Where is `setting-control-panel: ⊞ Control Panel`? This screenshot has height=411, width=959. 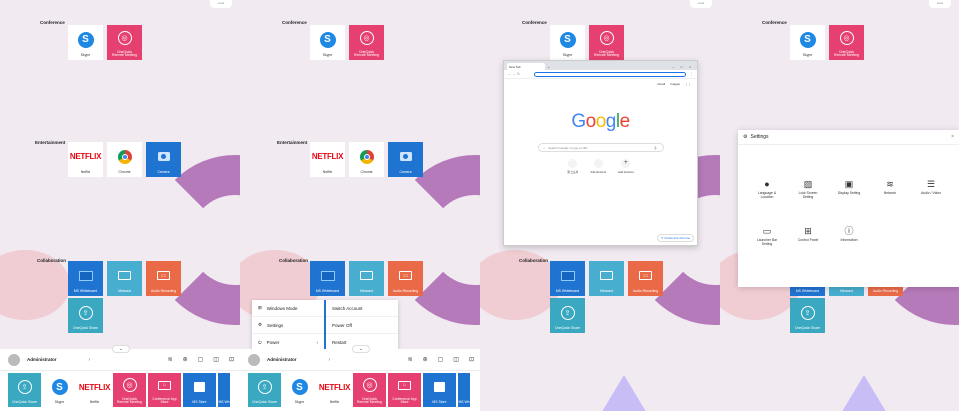 setting-control-panel: ⊞ Control Panel is located at coordinates (808, 234).